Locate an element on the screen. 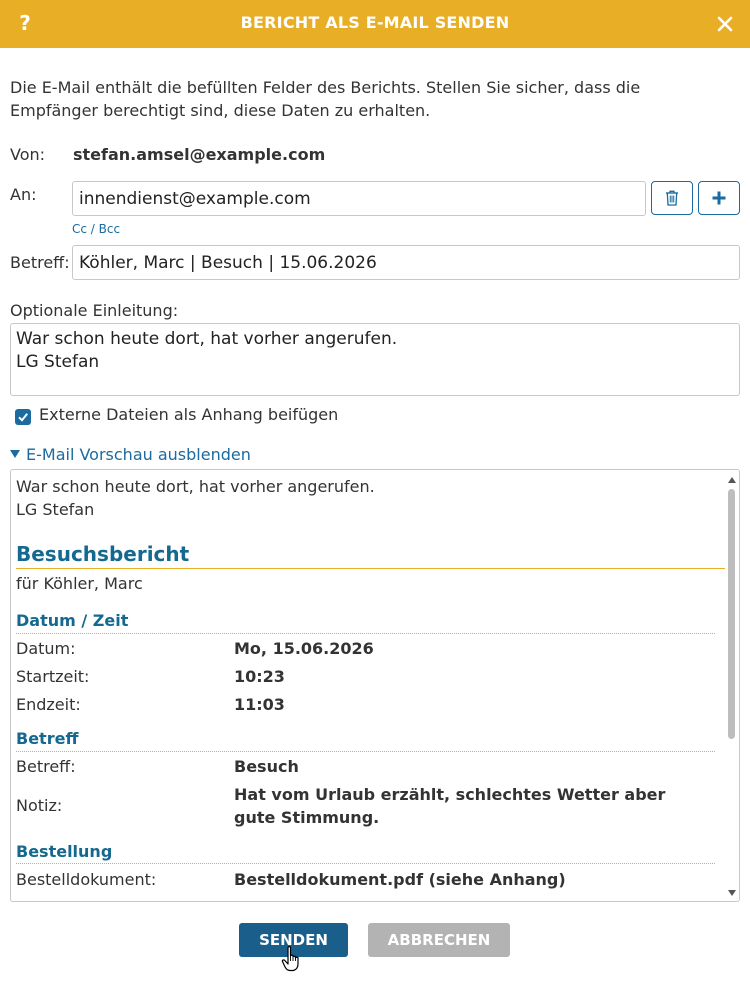 This screenshot has width=750, height=988. field-key: Startzeit: is located at coordinates (53, 676).